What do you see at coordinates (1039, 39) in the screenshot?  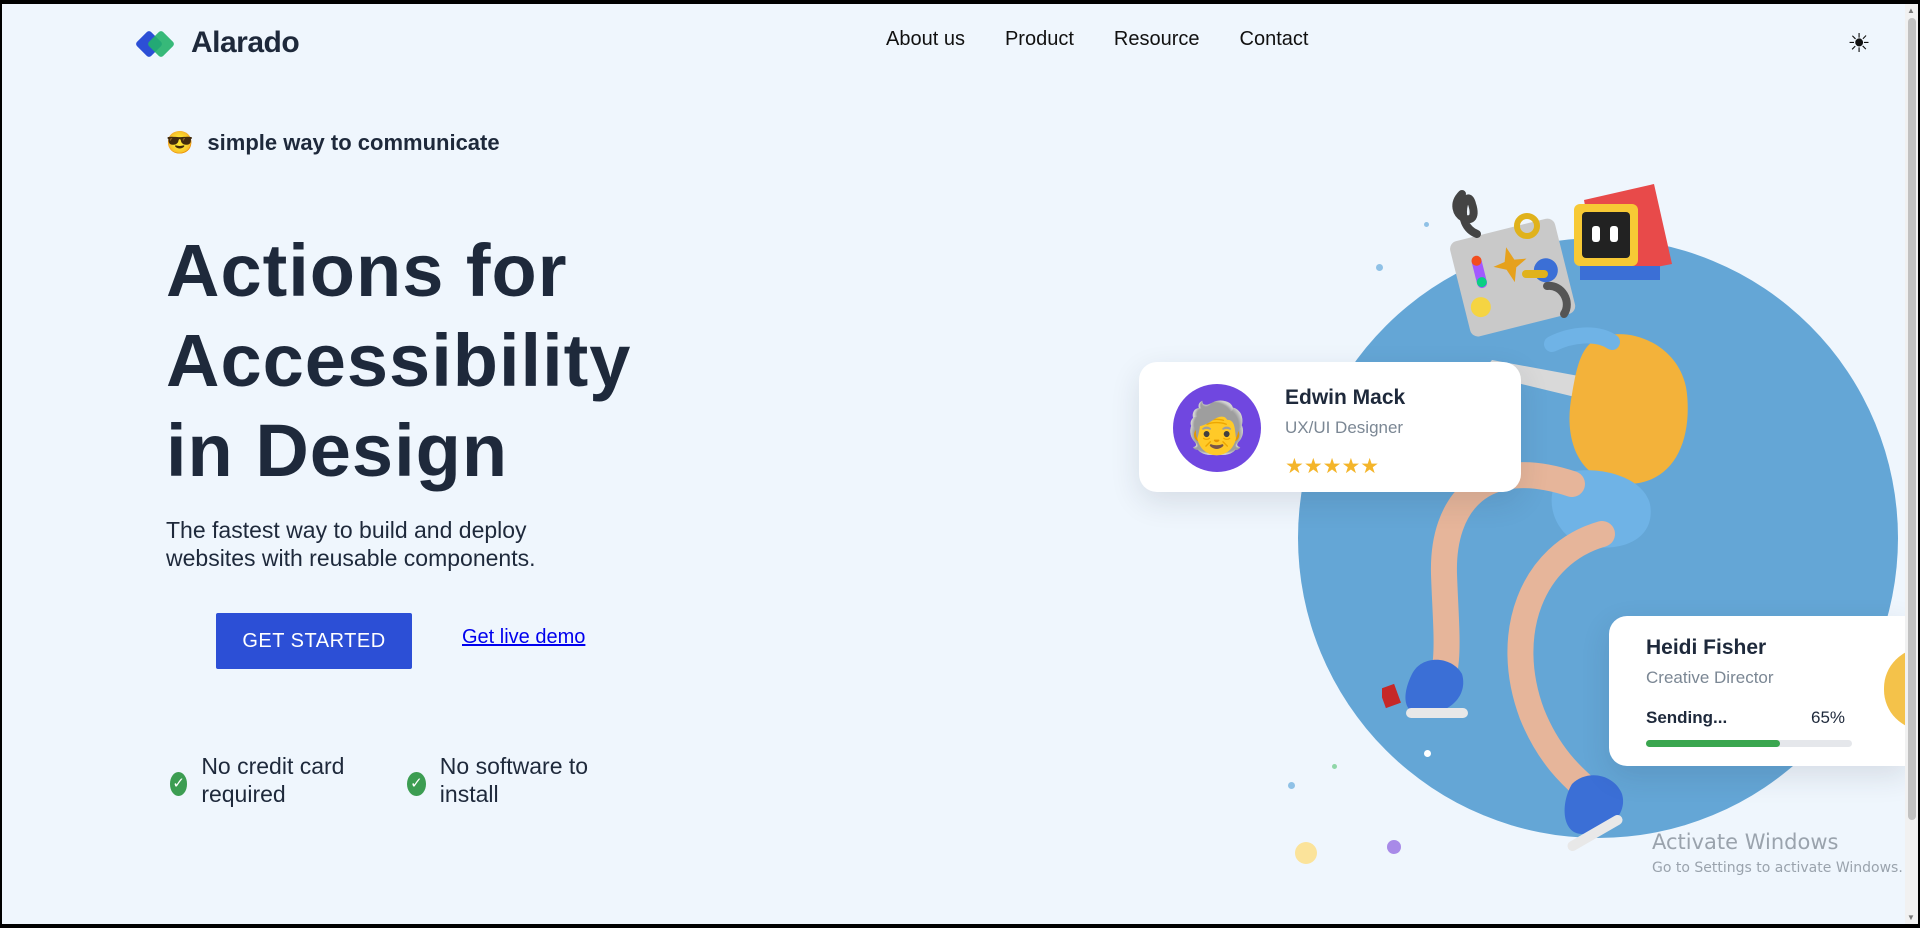 I see `nav-product: Product` at bounding box center [1039, 39].